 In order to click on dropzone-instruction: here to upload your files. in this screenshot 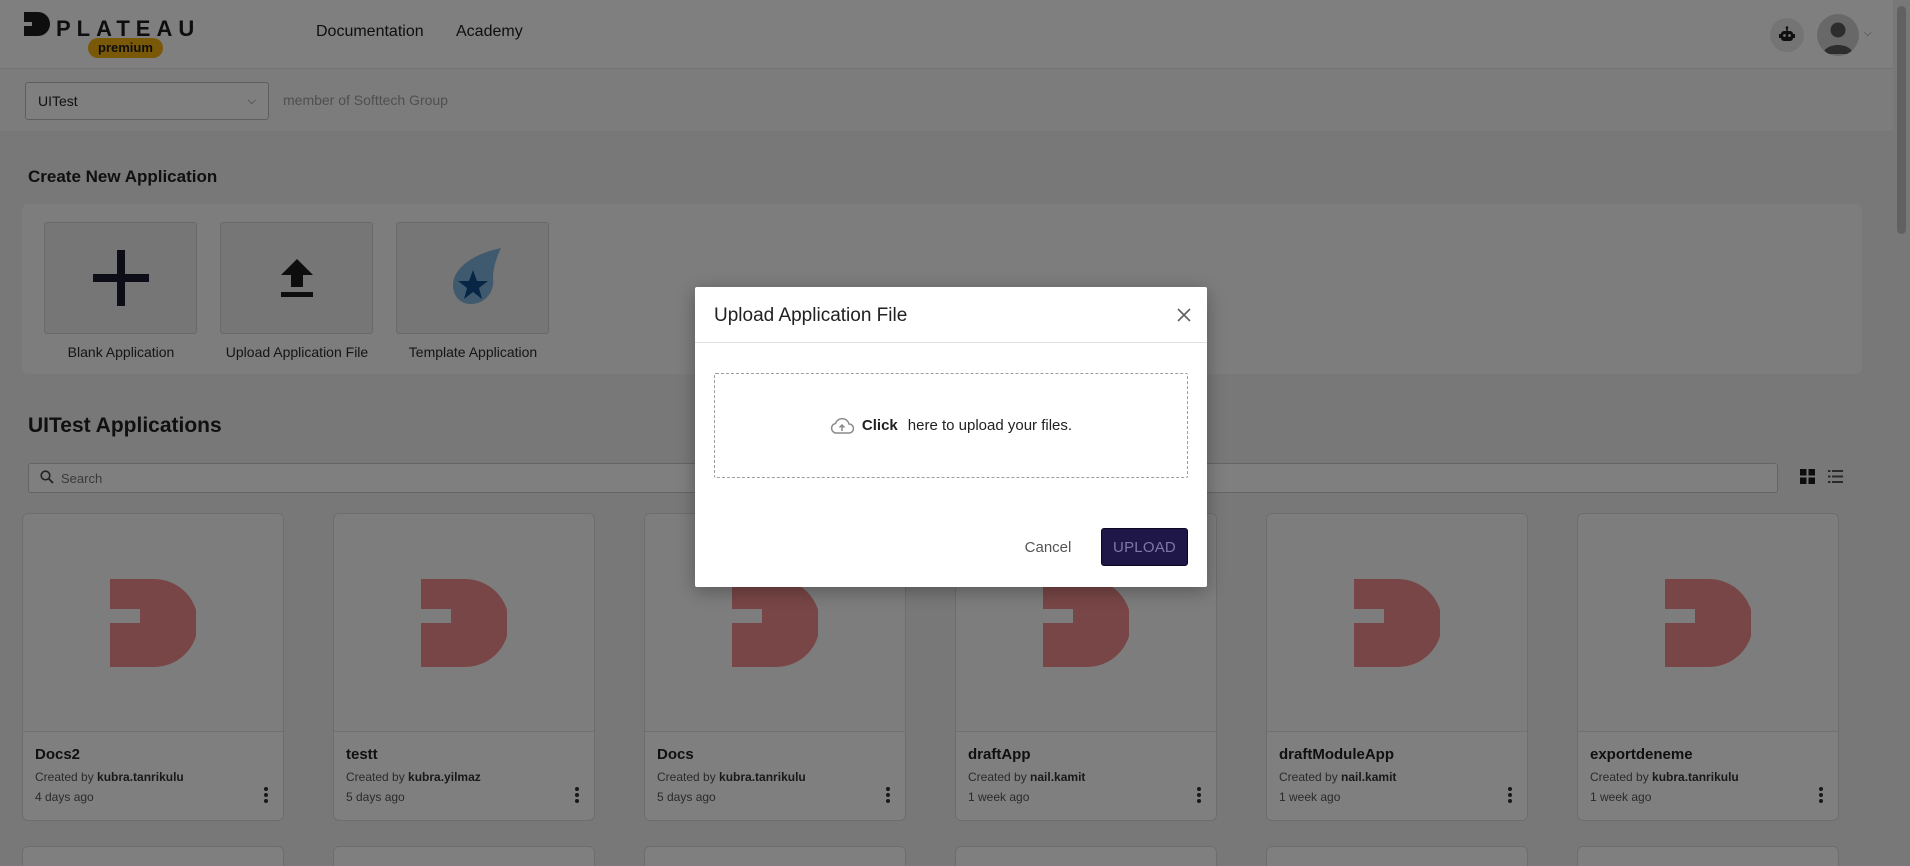, I will do `click(990, 425)`.